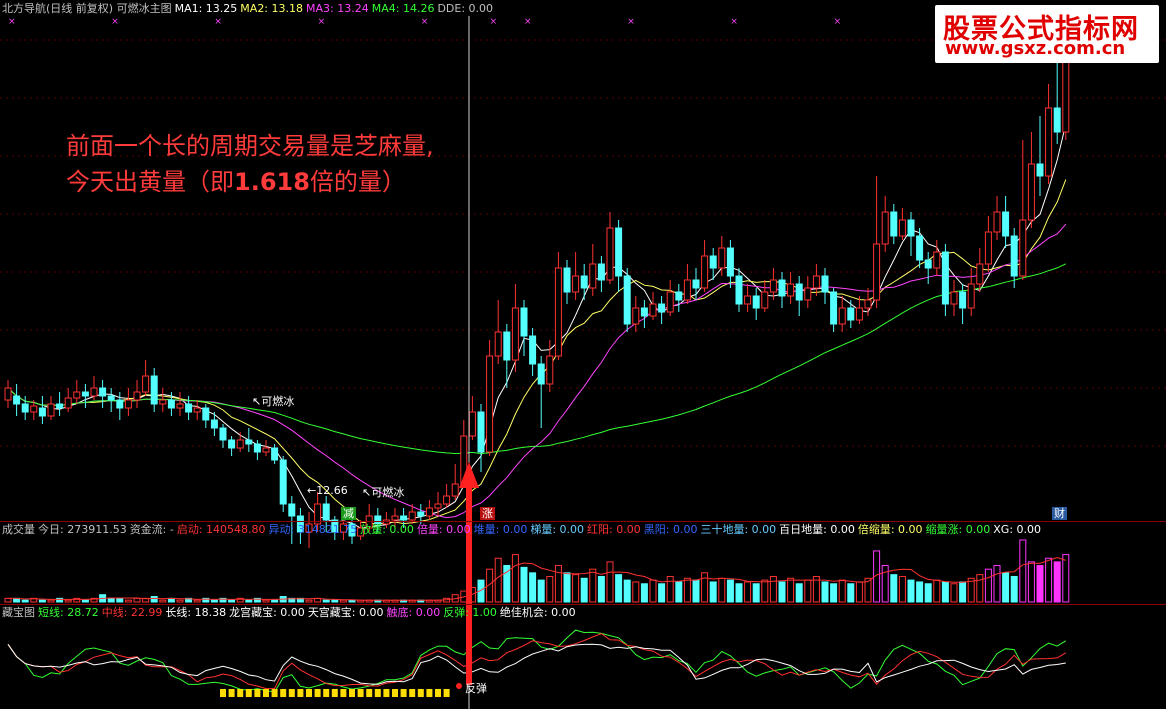  I want to click on watermark-logo: 股票公式指标网 www.gsxz.com.cn, so click(1047, 34).